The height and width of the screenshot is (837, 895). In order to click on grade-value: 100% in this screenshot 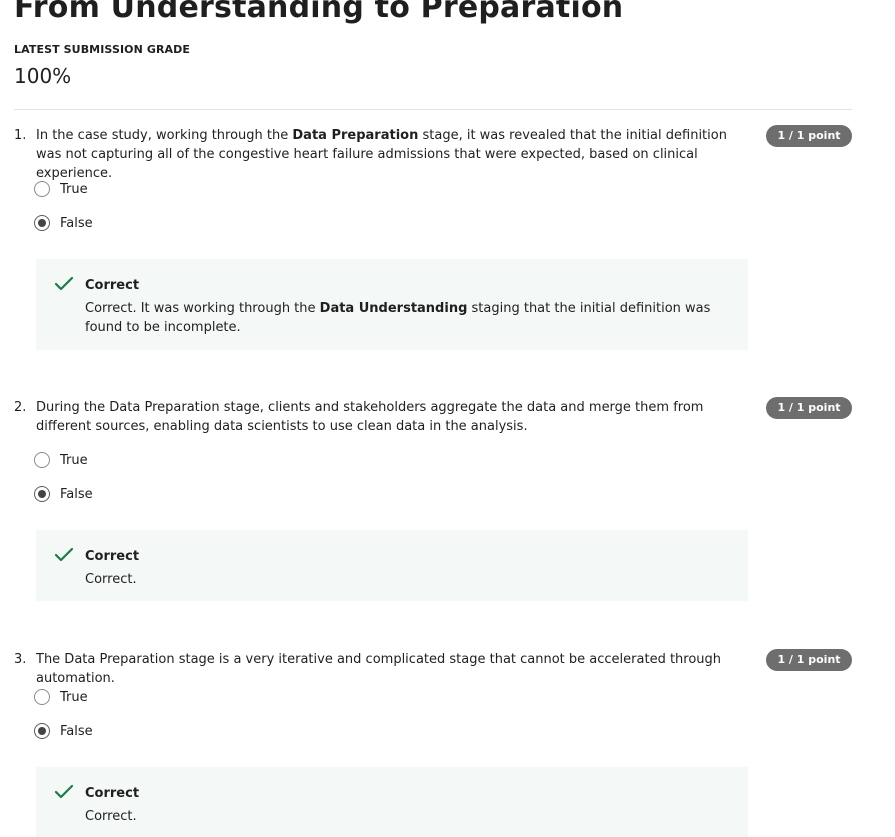, I will do `click(43, 76)`.